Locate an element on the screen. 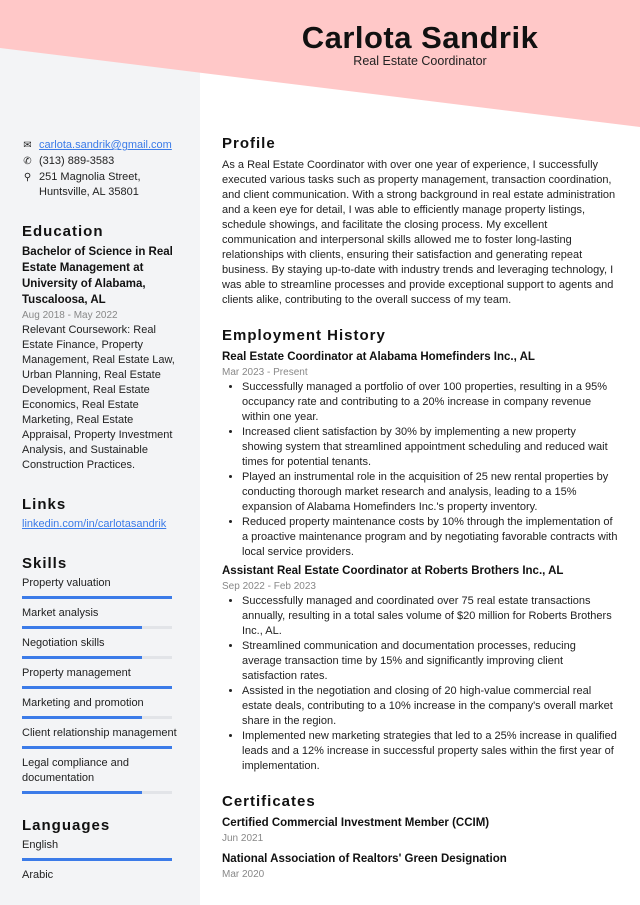 The image size is (640, 905). skill-item: Negotiation skills is located at coordinates (102, 647).